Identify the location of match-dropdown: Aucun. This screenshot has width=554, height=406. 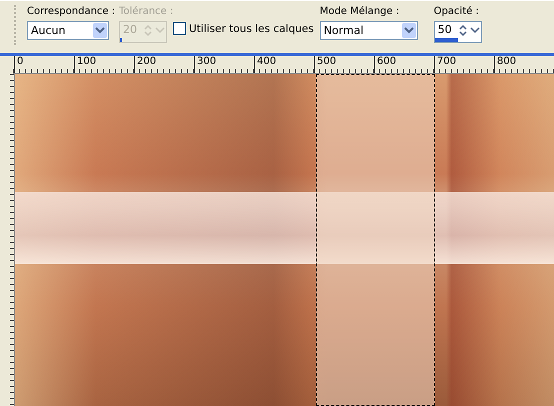
(68, 30).